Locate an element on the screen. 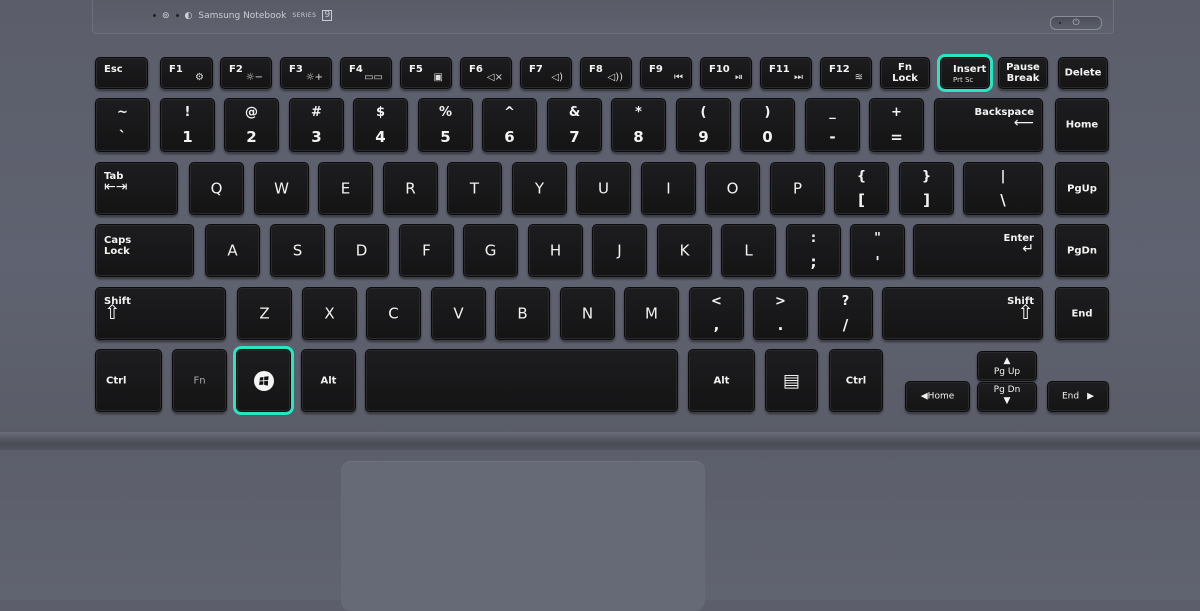 Image resolution: width=1200 pixels, height=611 pixels. key-f3: F3 ☼+ is located at coordinates (306, 73).